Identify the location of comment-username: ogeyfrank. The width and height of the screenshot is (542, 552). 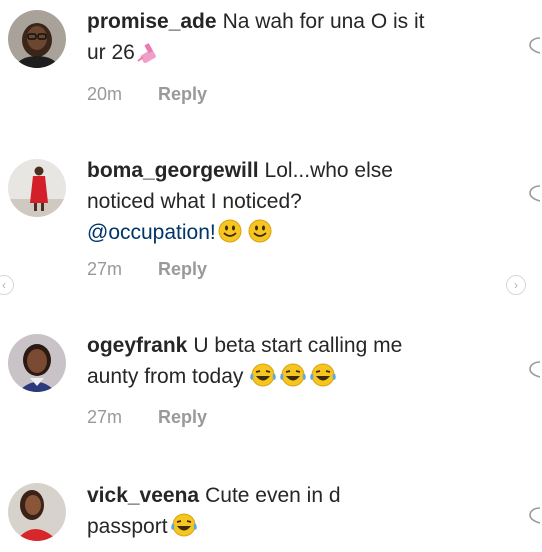
(137, 345).